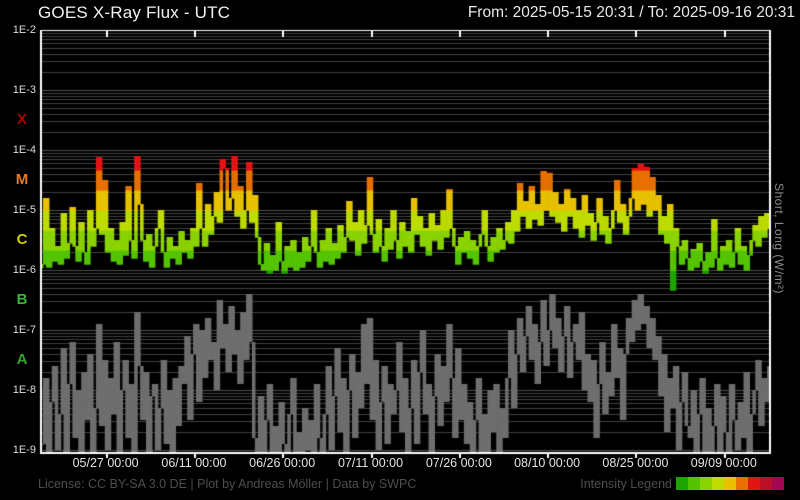 This screenshot has width=800, height=500. I want to click on y-tick-label: 1E-6, so click(24, 270).